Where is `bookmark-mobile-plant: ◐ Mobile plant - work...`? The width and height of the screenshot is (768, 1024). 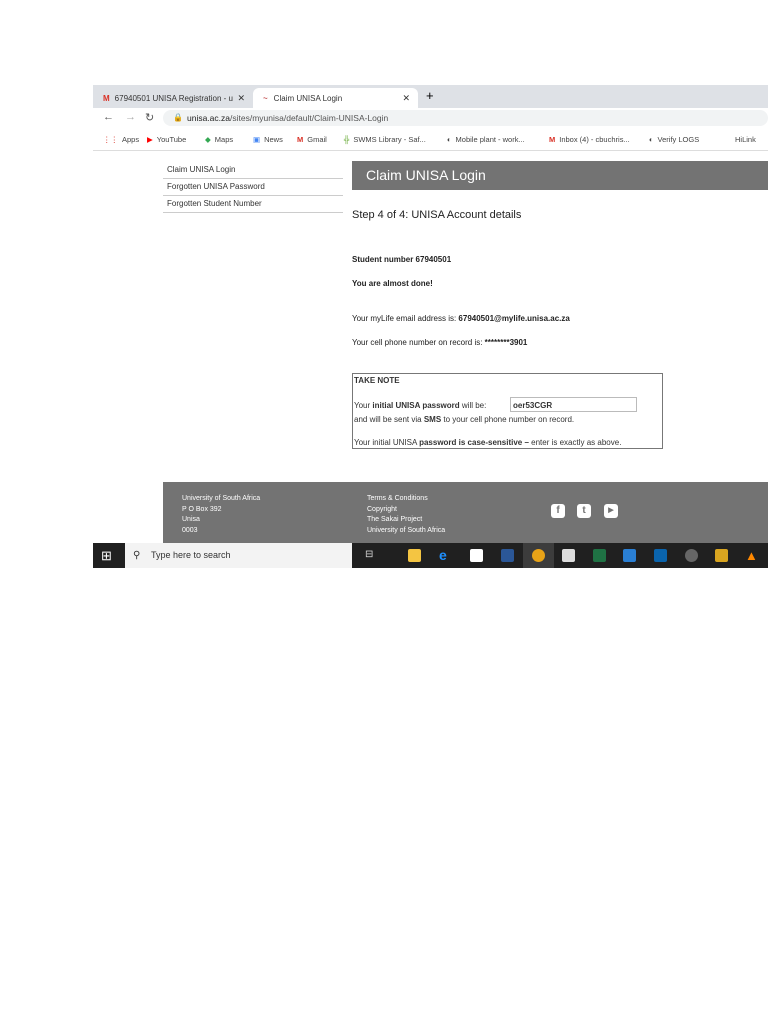
bookmark-mobile-plant: ◐ Mobile plant - work... is located at coordinates (486, 139).